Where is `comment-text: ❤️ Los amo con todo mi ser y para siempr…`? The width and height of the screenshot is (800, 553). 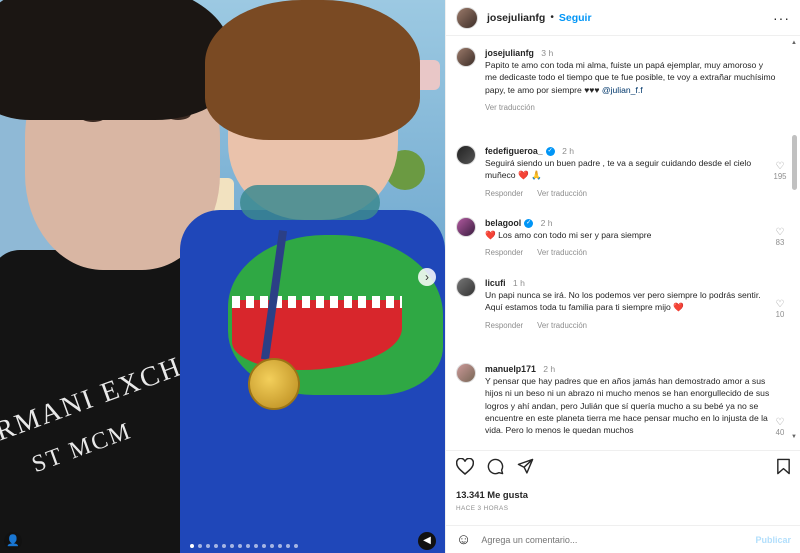
comment-text: ❤️ Los amo con todo mi ser y para siempr… is located at coordinates (568, 235).